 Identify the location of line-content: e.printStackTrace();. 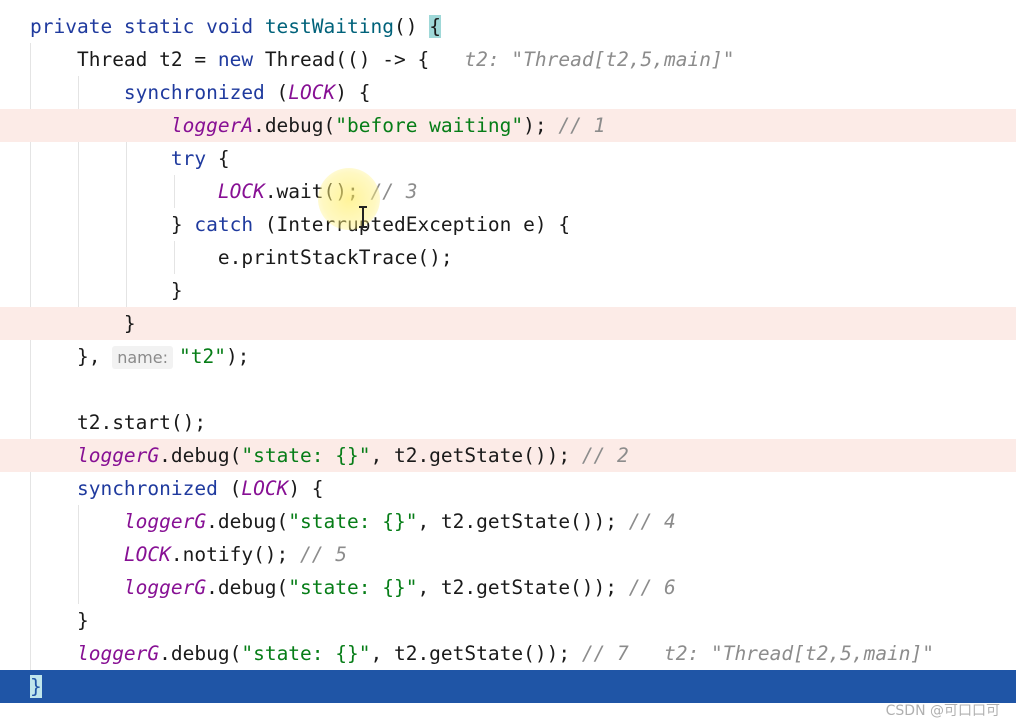
(241, 257).